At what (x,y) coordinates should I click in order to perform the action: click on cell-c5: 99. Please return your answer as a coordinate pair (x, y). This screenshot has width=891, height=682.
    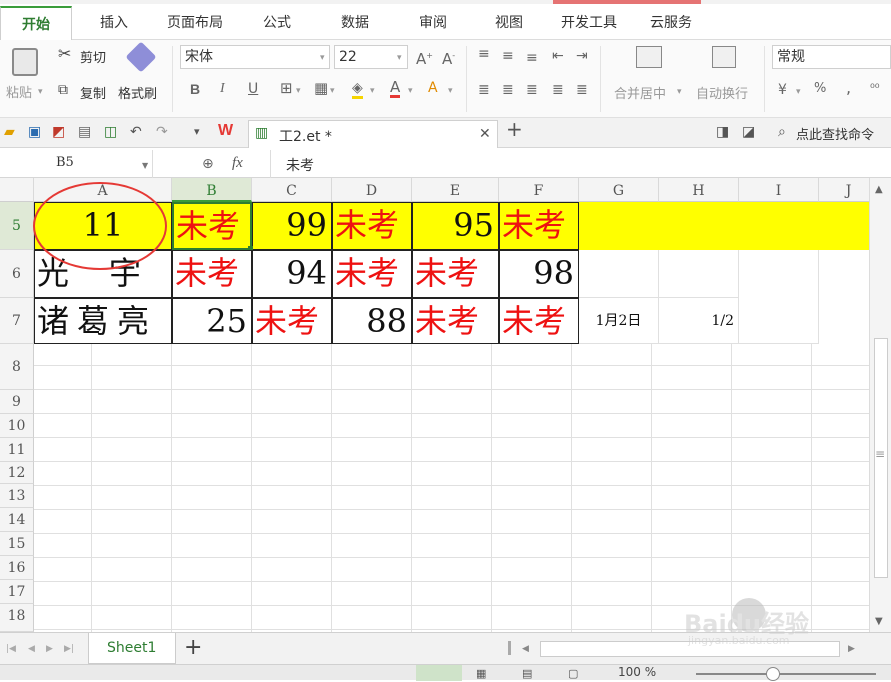
    Looking at the image, I should click on (292, 226).